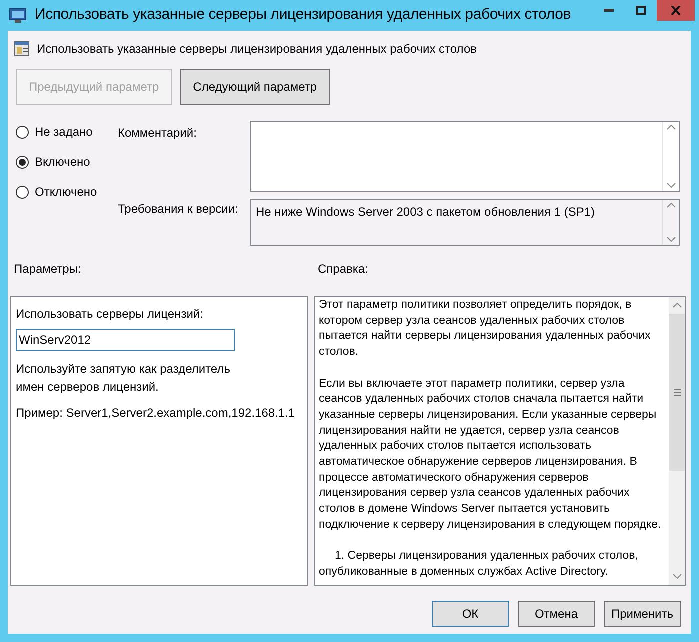  I want to click on example-text: Пример: Server1,Server2.example.com,192.168.1.1, so click(156, 413).